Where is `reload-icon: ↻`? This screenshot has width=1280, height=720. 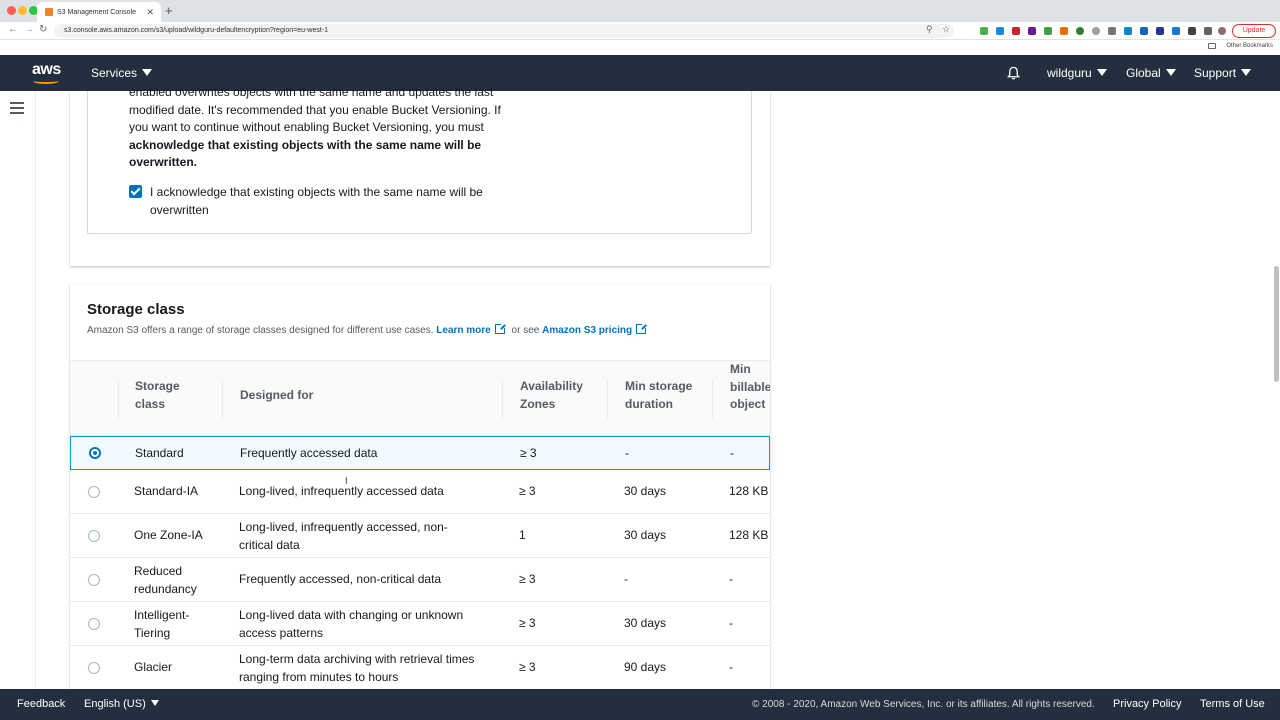
reload-icon: ↻ is located at coordinates (43, 29).